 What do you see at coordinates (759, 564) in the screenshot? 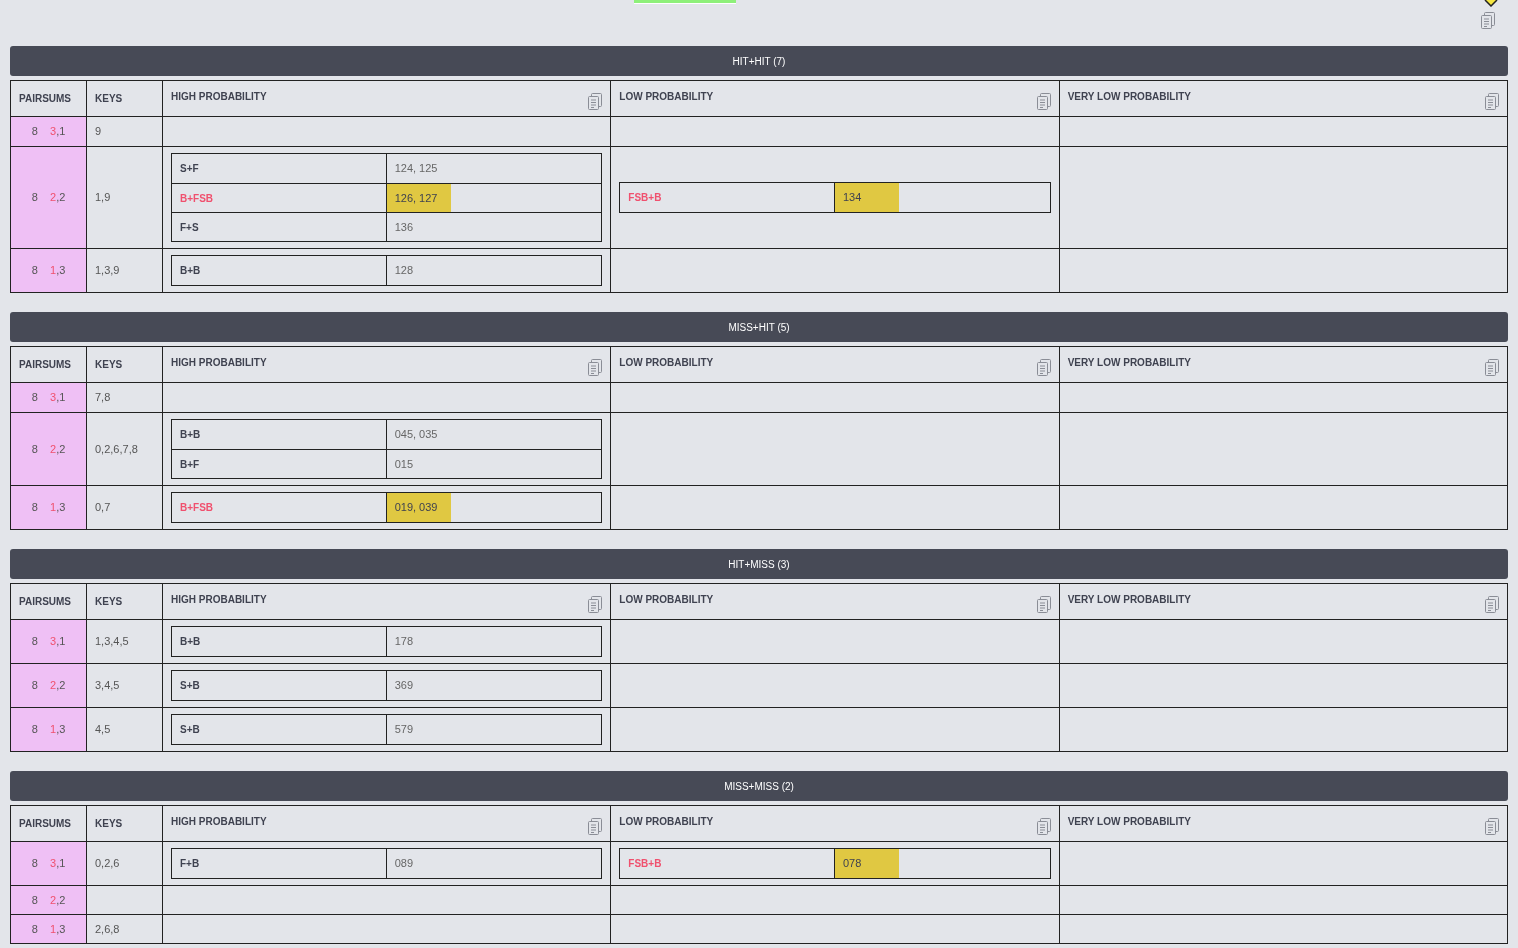
I see `section-title: HIT+MISS (3)` at bounding box center [759, 564].